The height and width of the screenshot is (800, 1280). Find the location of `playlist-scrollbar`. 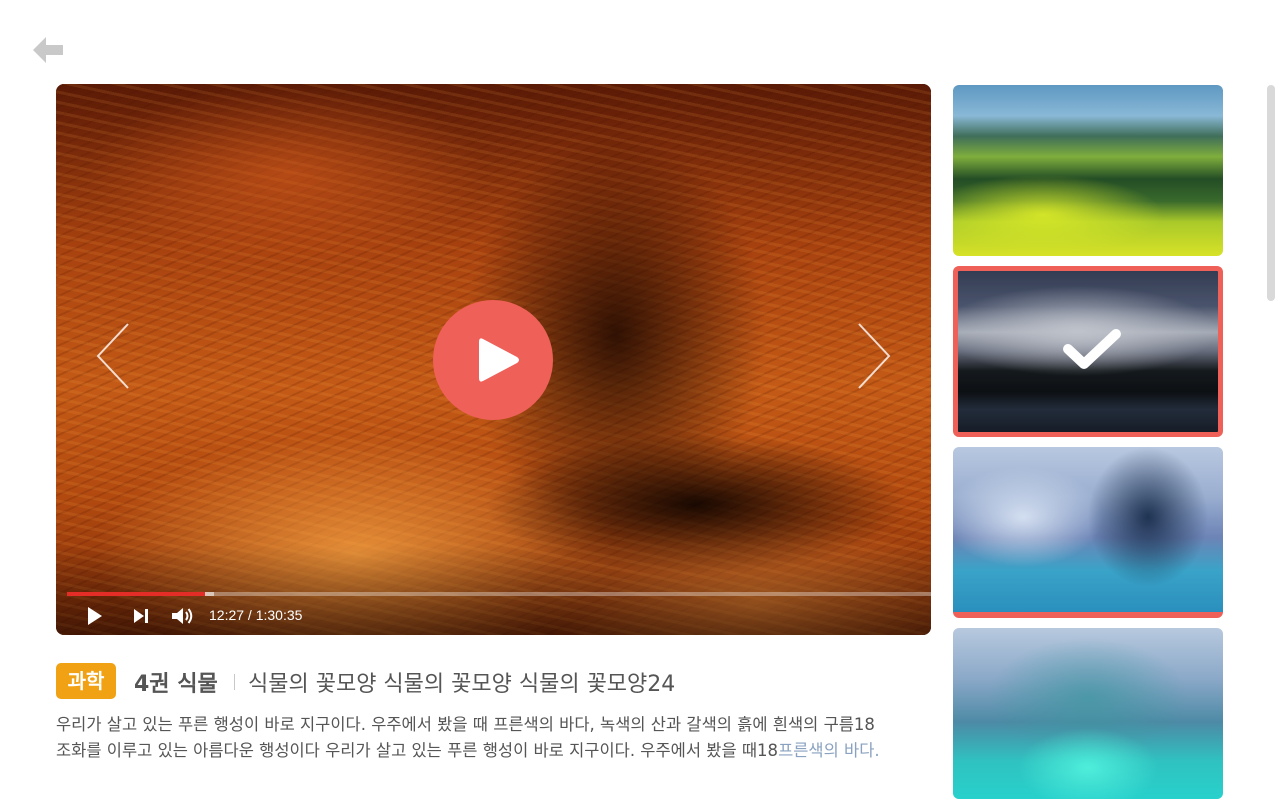

playlist-scrollbar is located at coordinates (1271, 193).